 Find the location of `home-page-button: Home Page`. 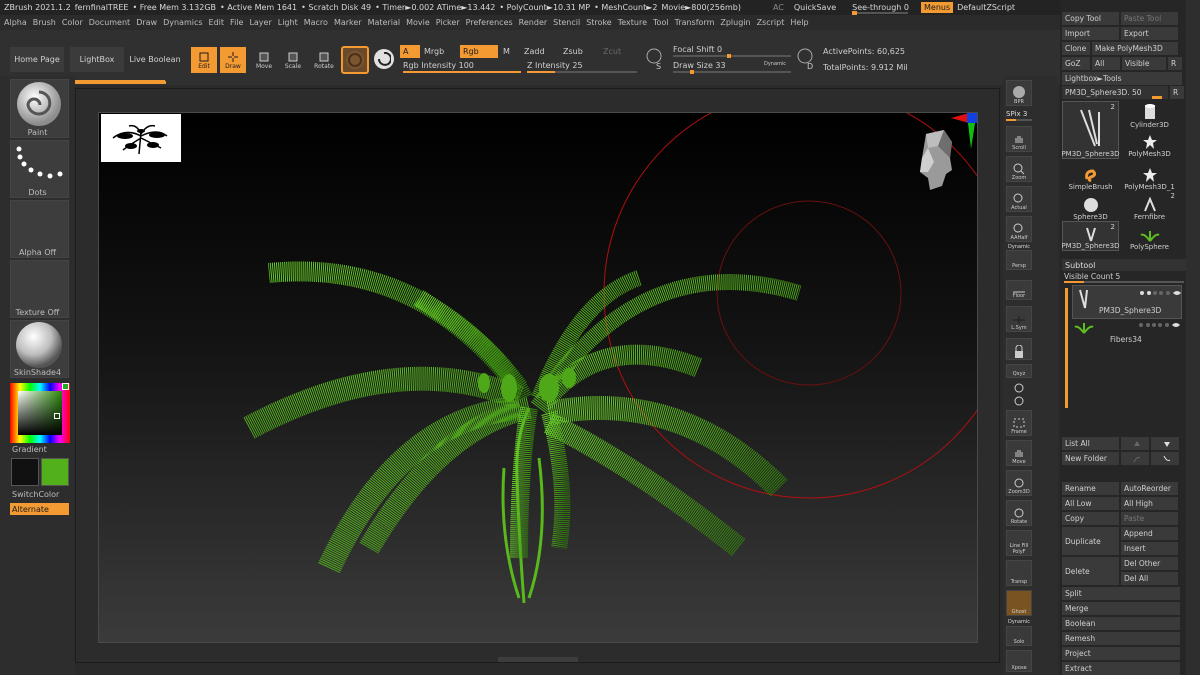

home-page-button: Home Page is located at coordinates (37, 59).